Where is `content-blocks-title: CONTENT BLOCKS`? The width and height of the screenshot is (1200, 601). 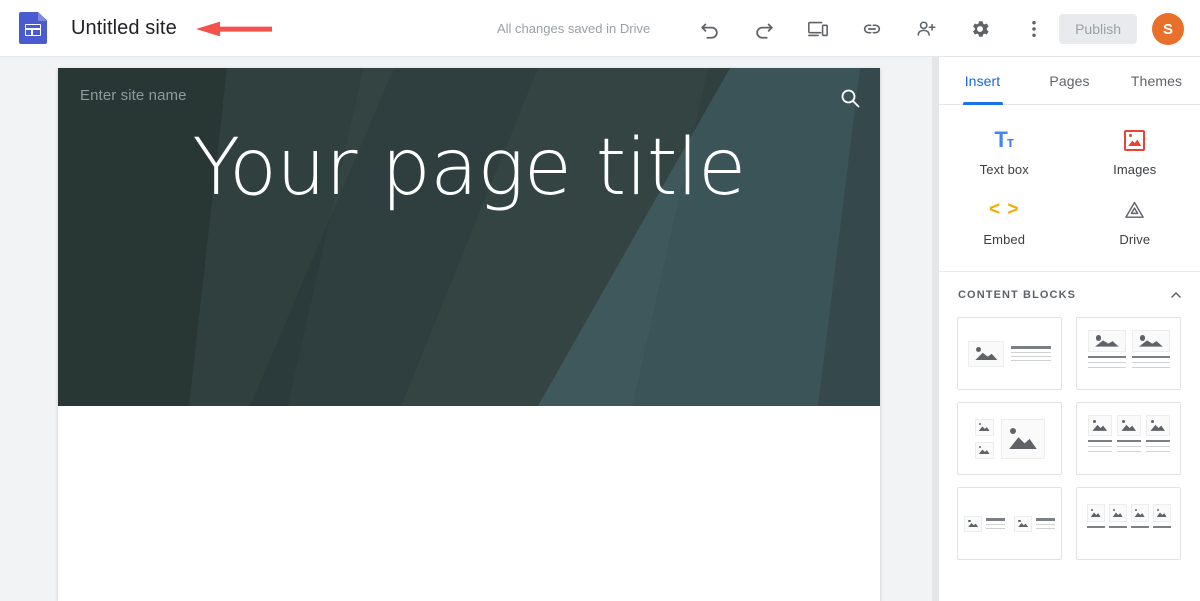 content-blocks-title: CONTENT BLOCKS is located at coordinates (1017, 295).